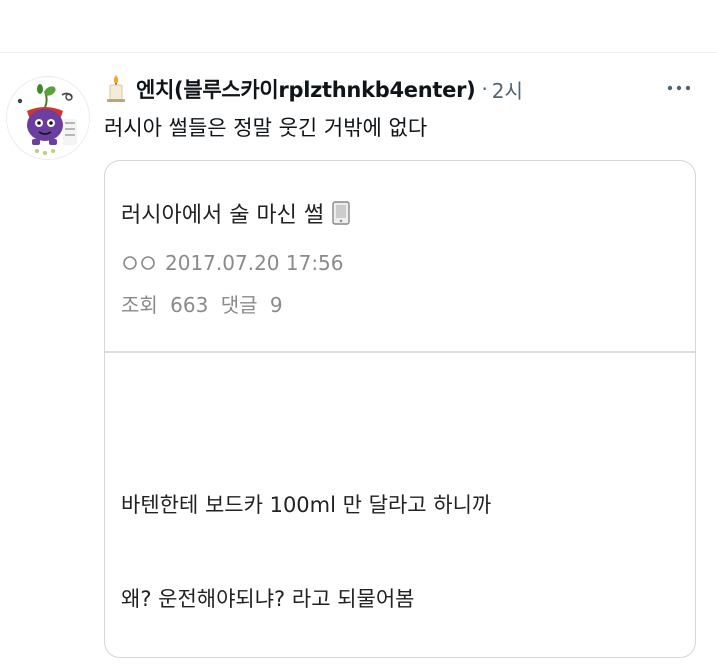 The image size is (717, 672). What do you see at coordinates (266, 128) in the screenshot?
I see `tweet-text: 러시아 썰들은 정말 웃긴 거밖에 없다` at bounding box center [266, 128].